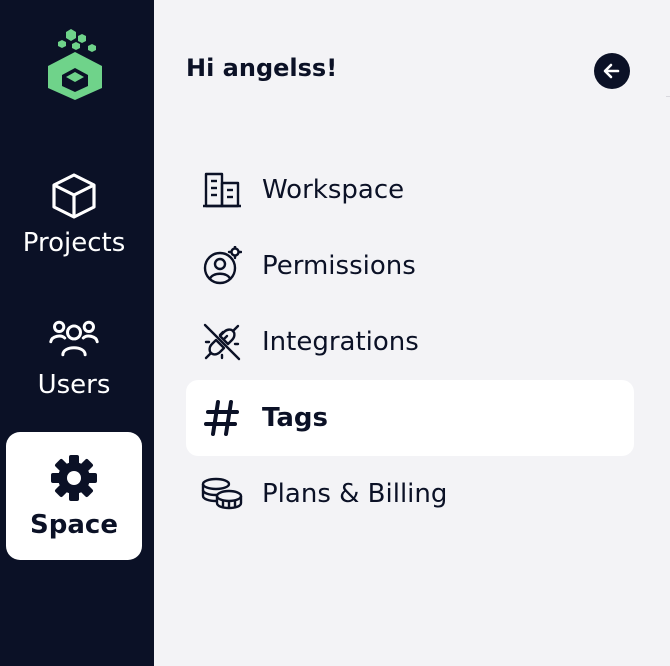 The image size is (670, 666). Describe the element at coordinates (339, 266) in the screenshot. I see `menu-item-label: Permissions` at that location.